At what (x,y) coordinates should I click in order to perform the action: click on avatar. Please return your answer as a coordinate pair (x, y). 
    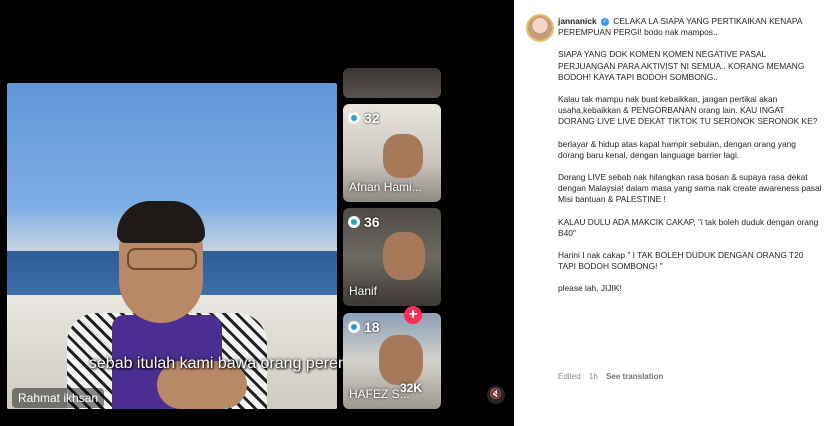
    Looking at the image, I should click on (540, 28).